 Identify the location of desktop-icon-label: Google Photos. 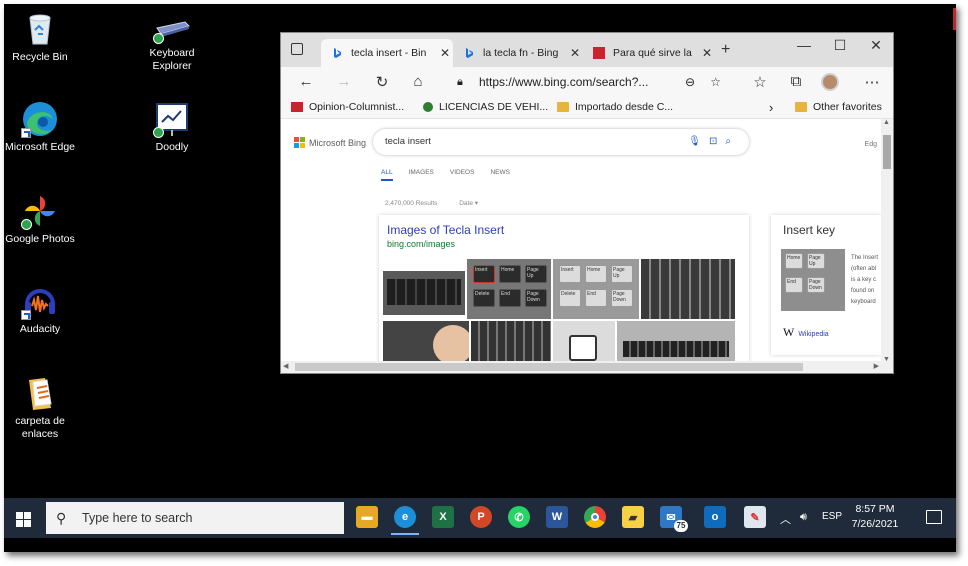
(40, 239).